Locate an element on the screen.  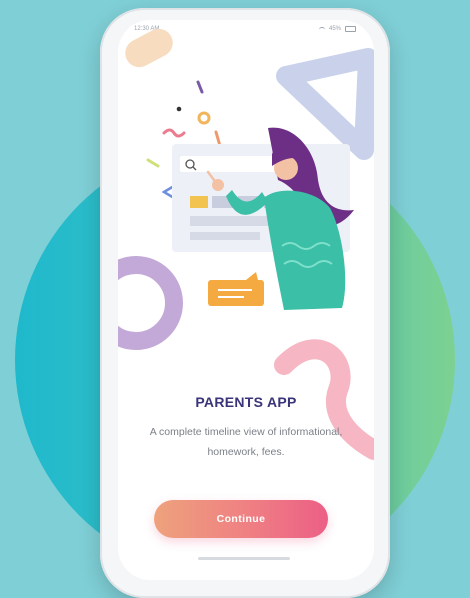
peach-blob-shape is located at coordinates (149, 48).